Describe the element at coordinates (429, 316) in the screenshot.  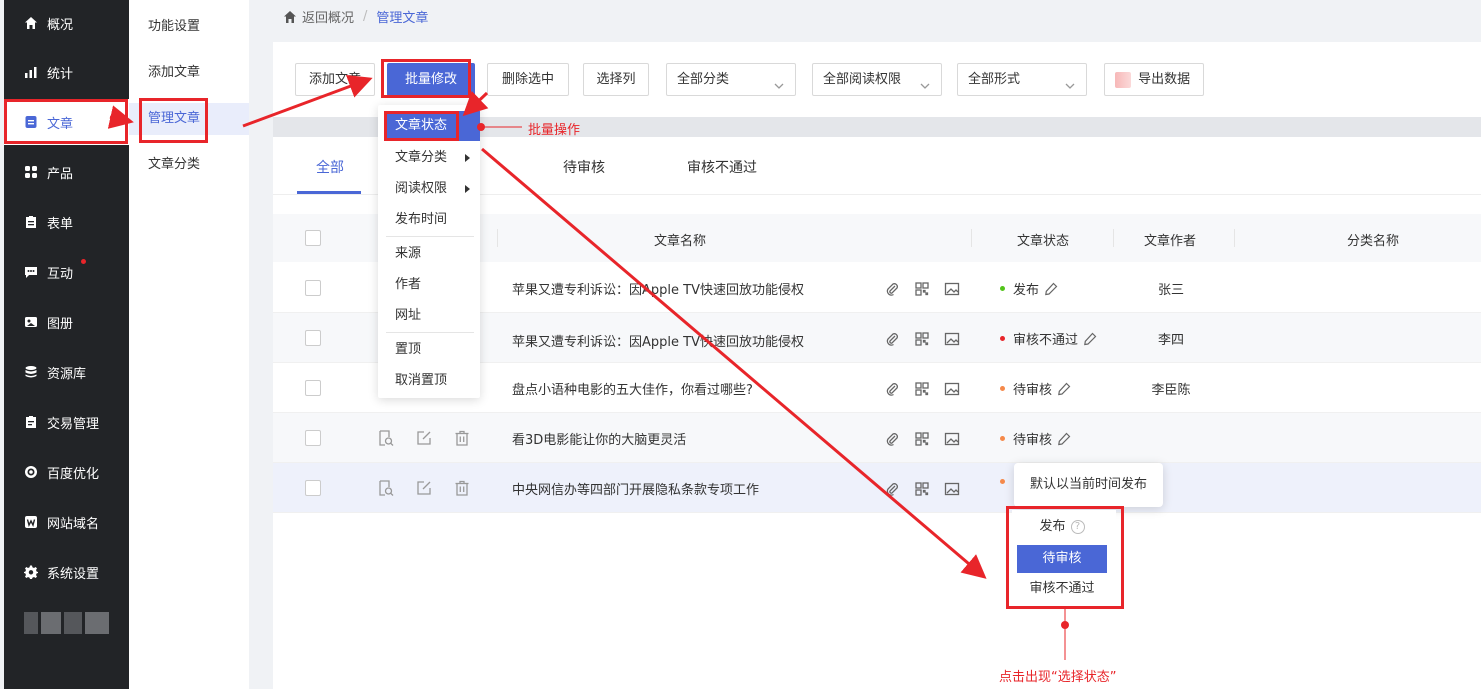
I see `batch-menu-item-url: 网址` at that location.